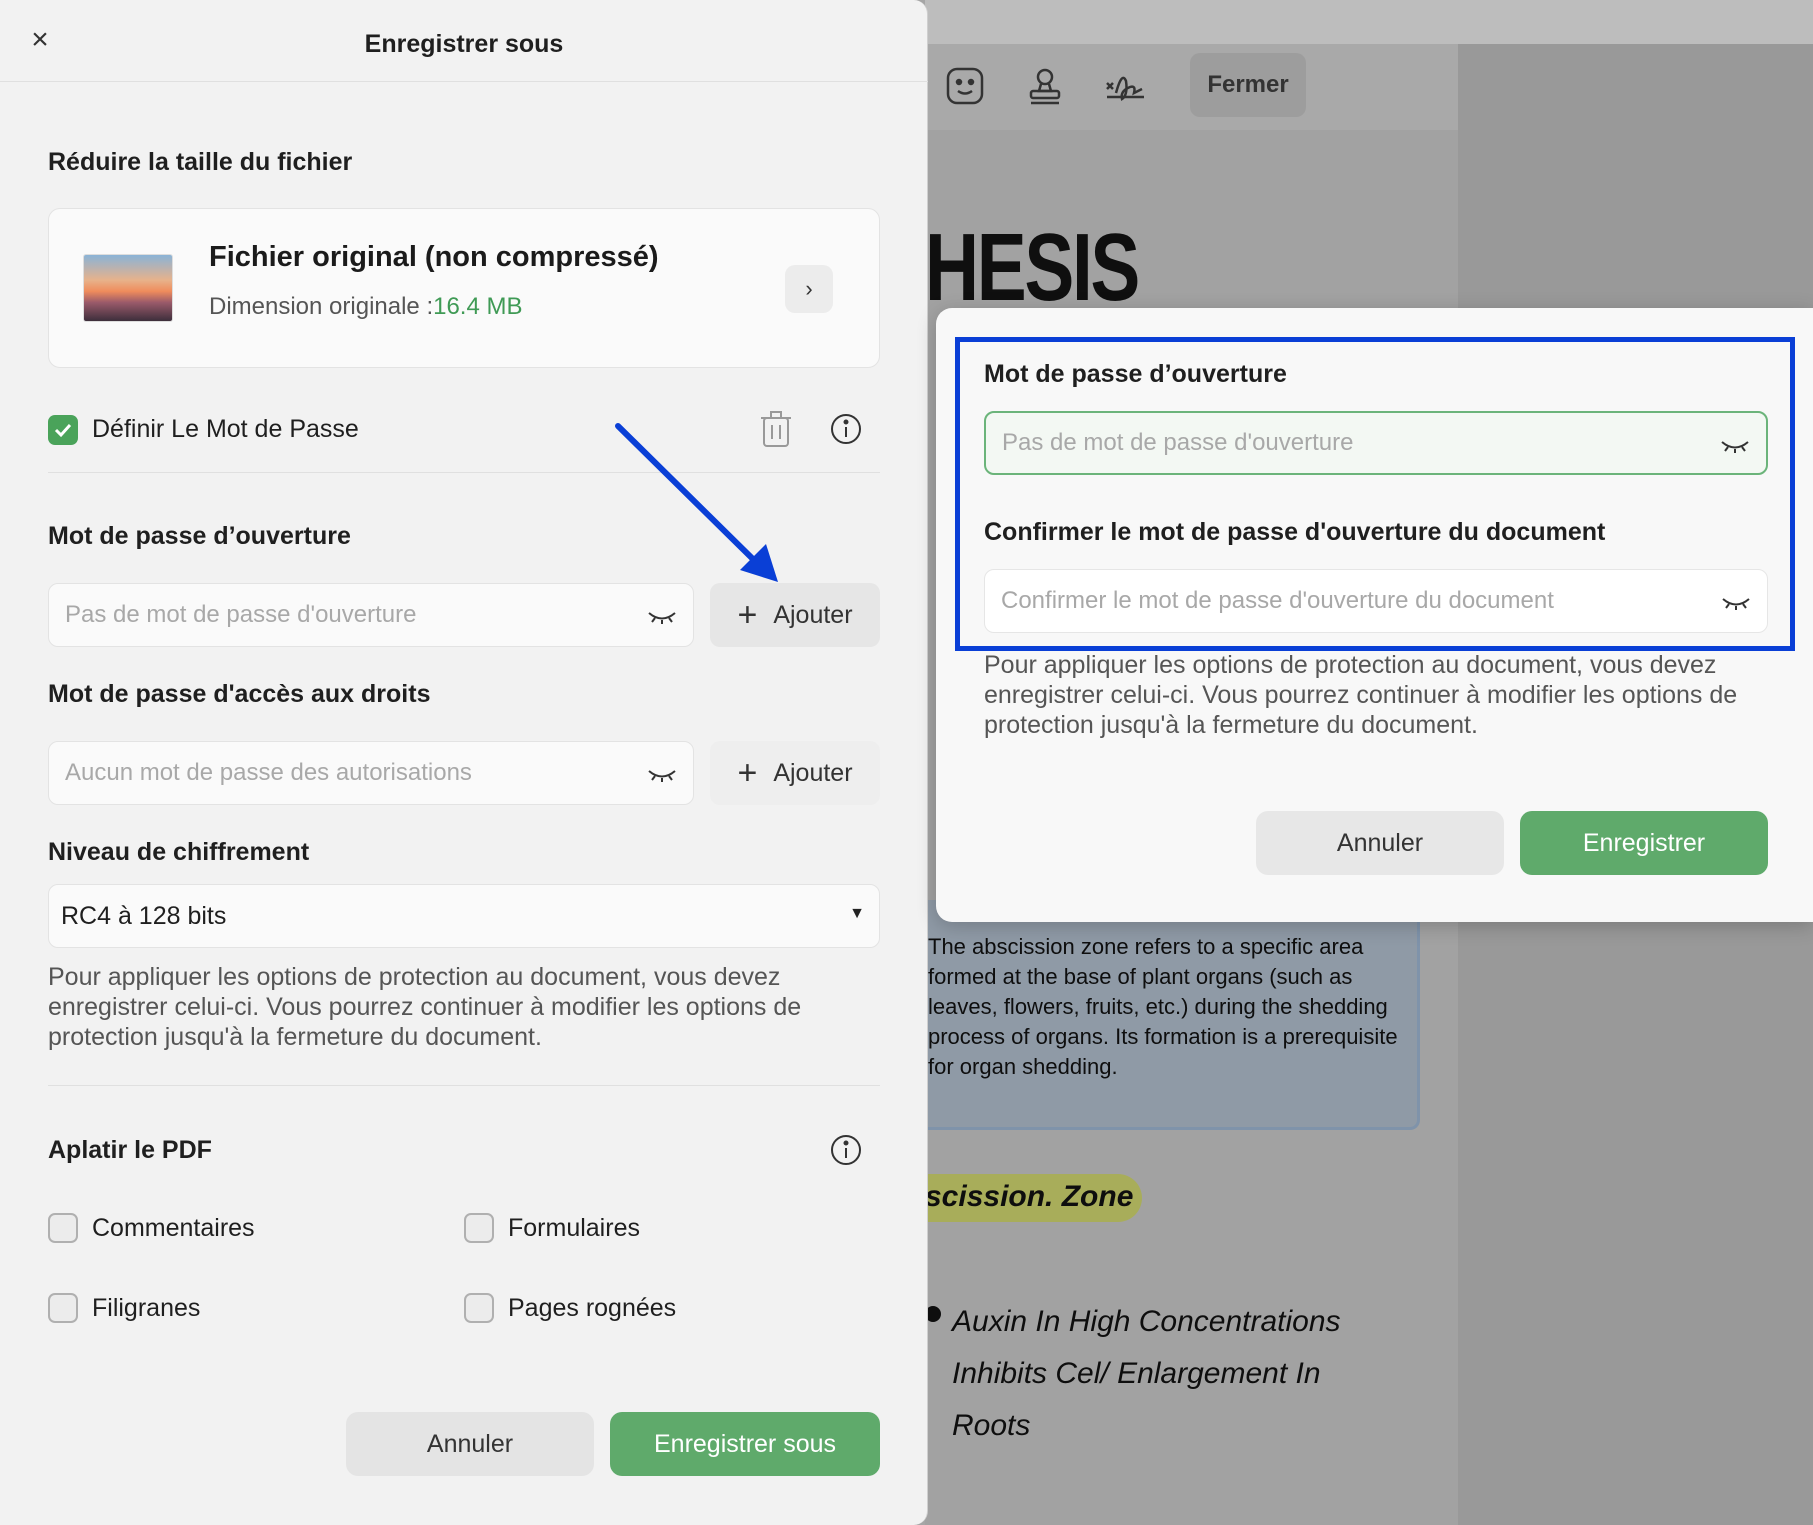  Describe the element at coordinates (809, 289) in the screenshot. I see `chevron-right-icon: ›` at that location.